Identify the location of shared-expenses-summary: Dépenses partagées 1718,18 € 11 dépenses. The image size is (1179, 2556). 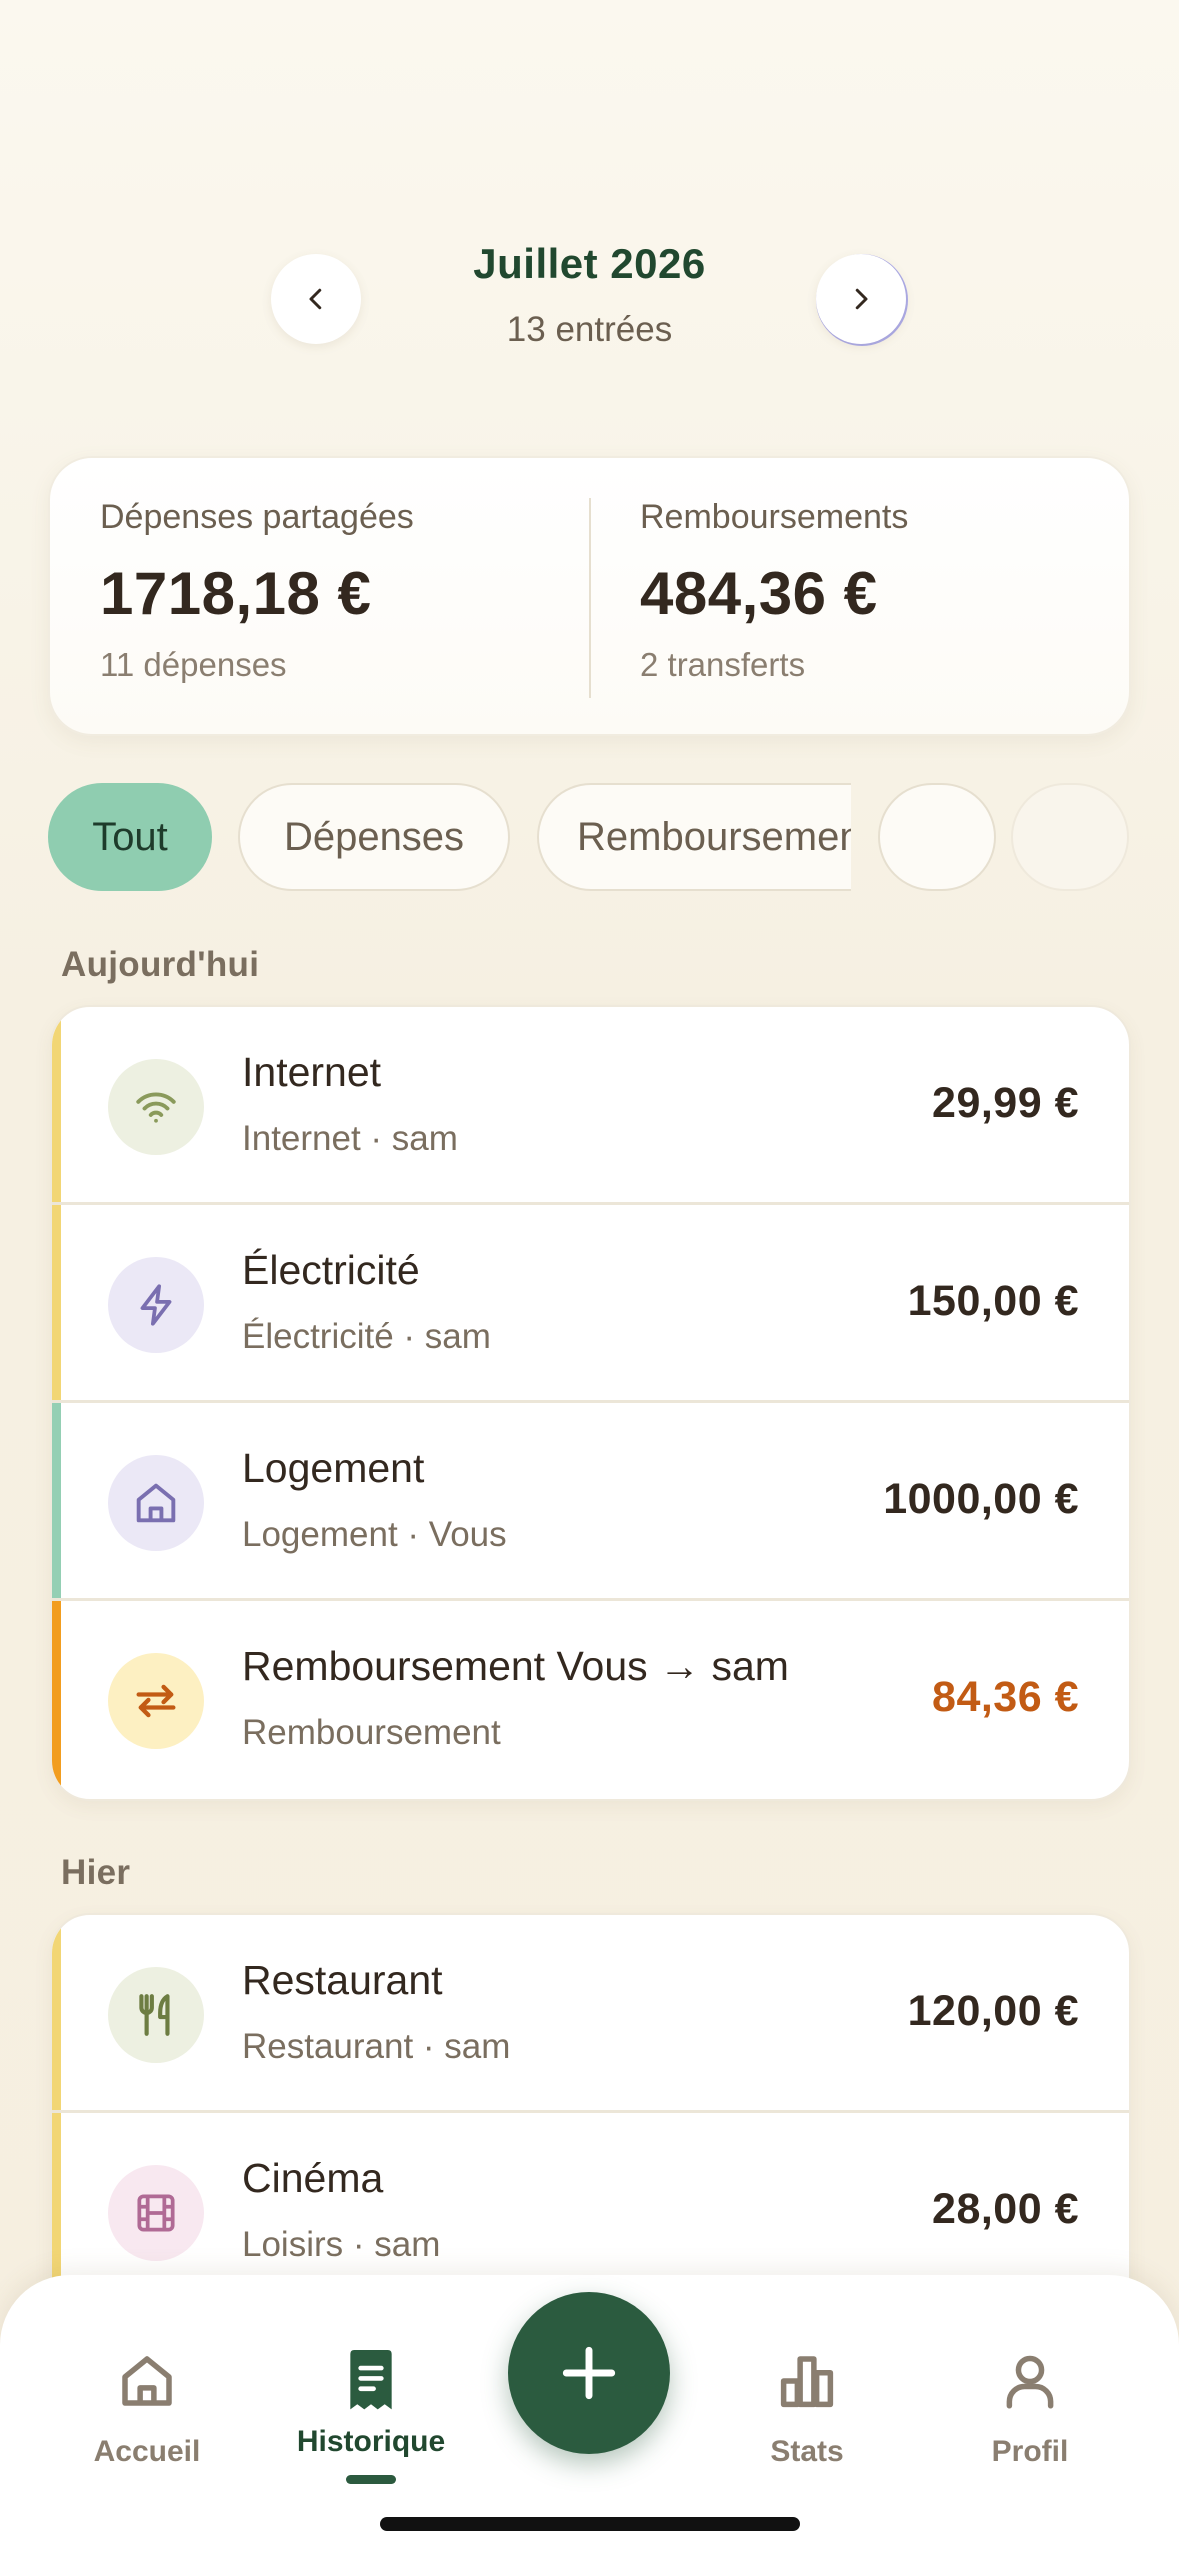
(257, 591).